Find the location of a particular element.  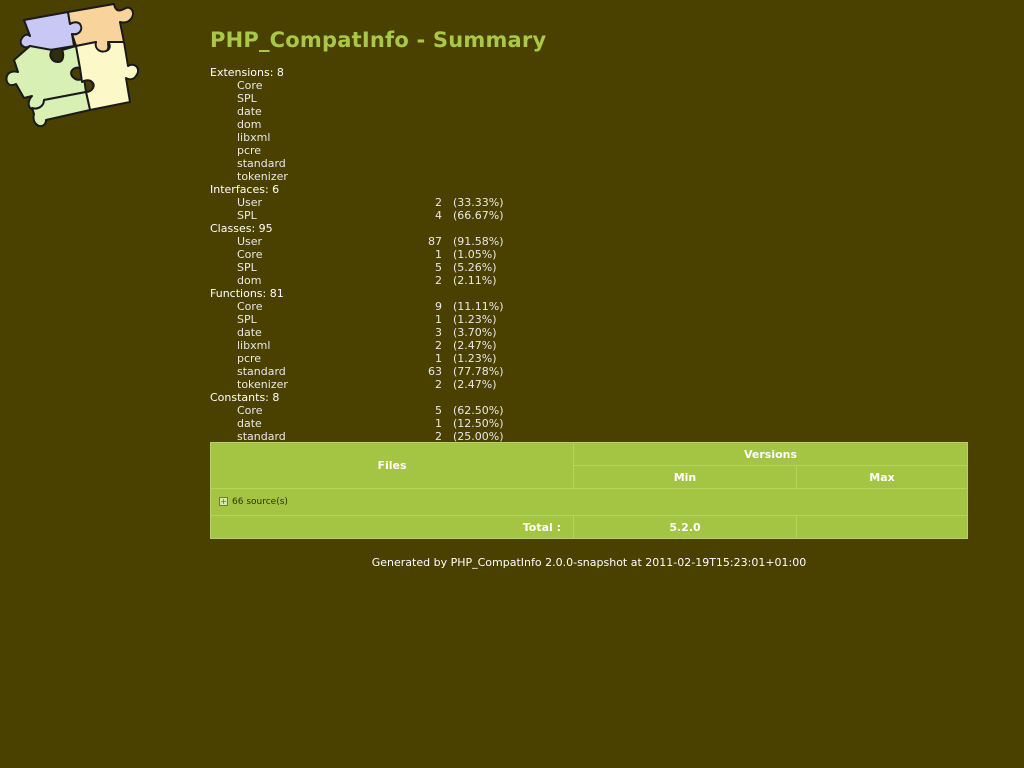

item-count: 4 is located at coordinates (438, 215).